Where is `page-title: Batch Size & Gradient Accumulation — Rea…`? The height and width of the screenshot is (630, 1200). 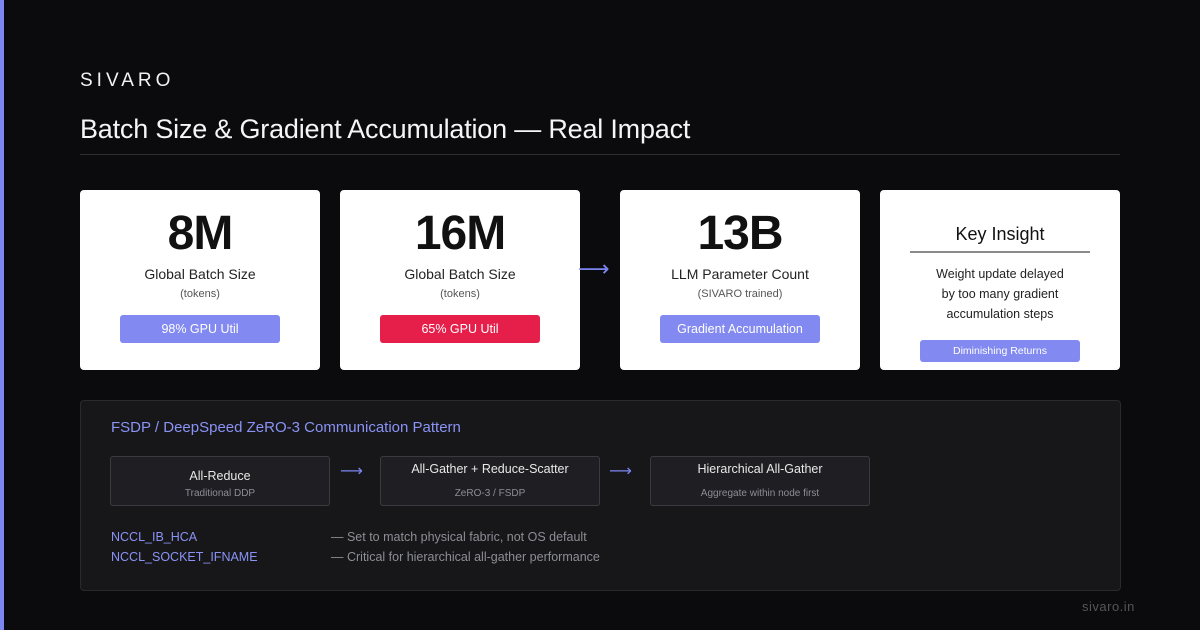 page-title: Batch Size & Gradient Accumulation — Rea… is located at coordinates (385, 129).